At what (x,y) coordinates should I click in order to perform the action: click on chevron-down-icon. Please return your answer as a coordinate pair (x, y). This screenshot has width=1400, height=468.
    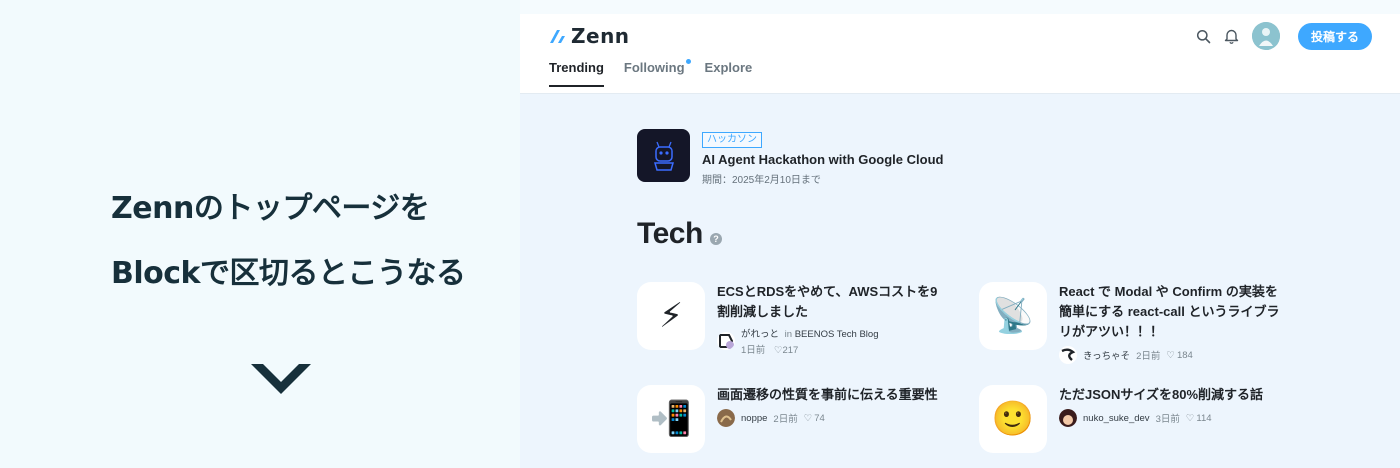
    Looking at the image, I should click on (281, 379).